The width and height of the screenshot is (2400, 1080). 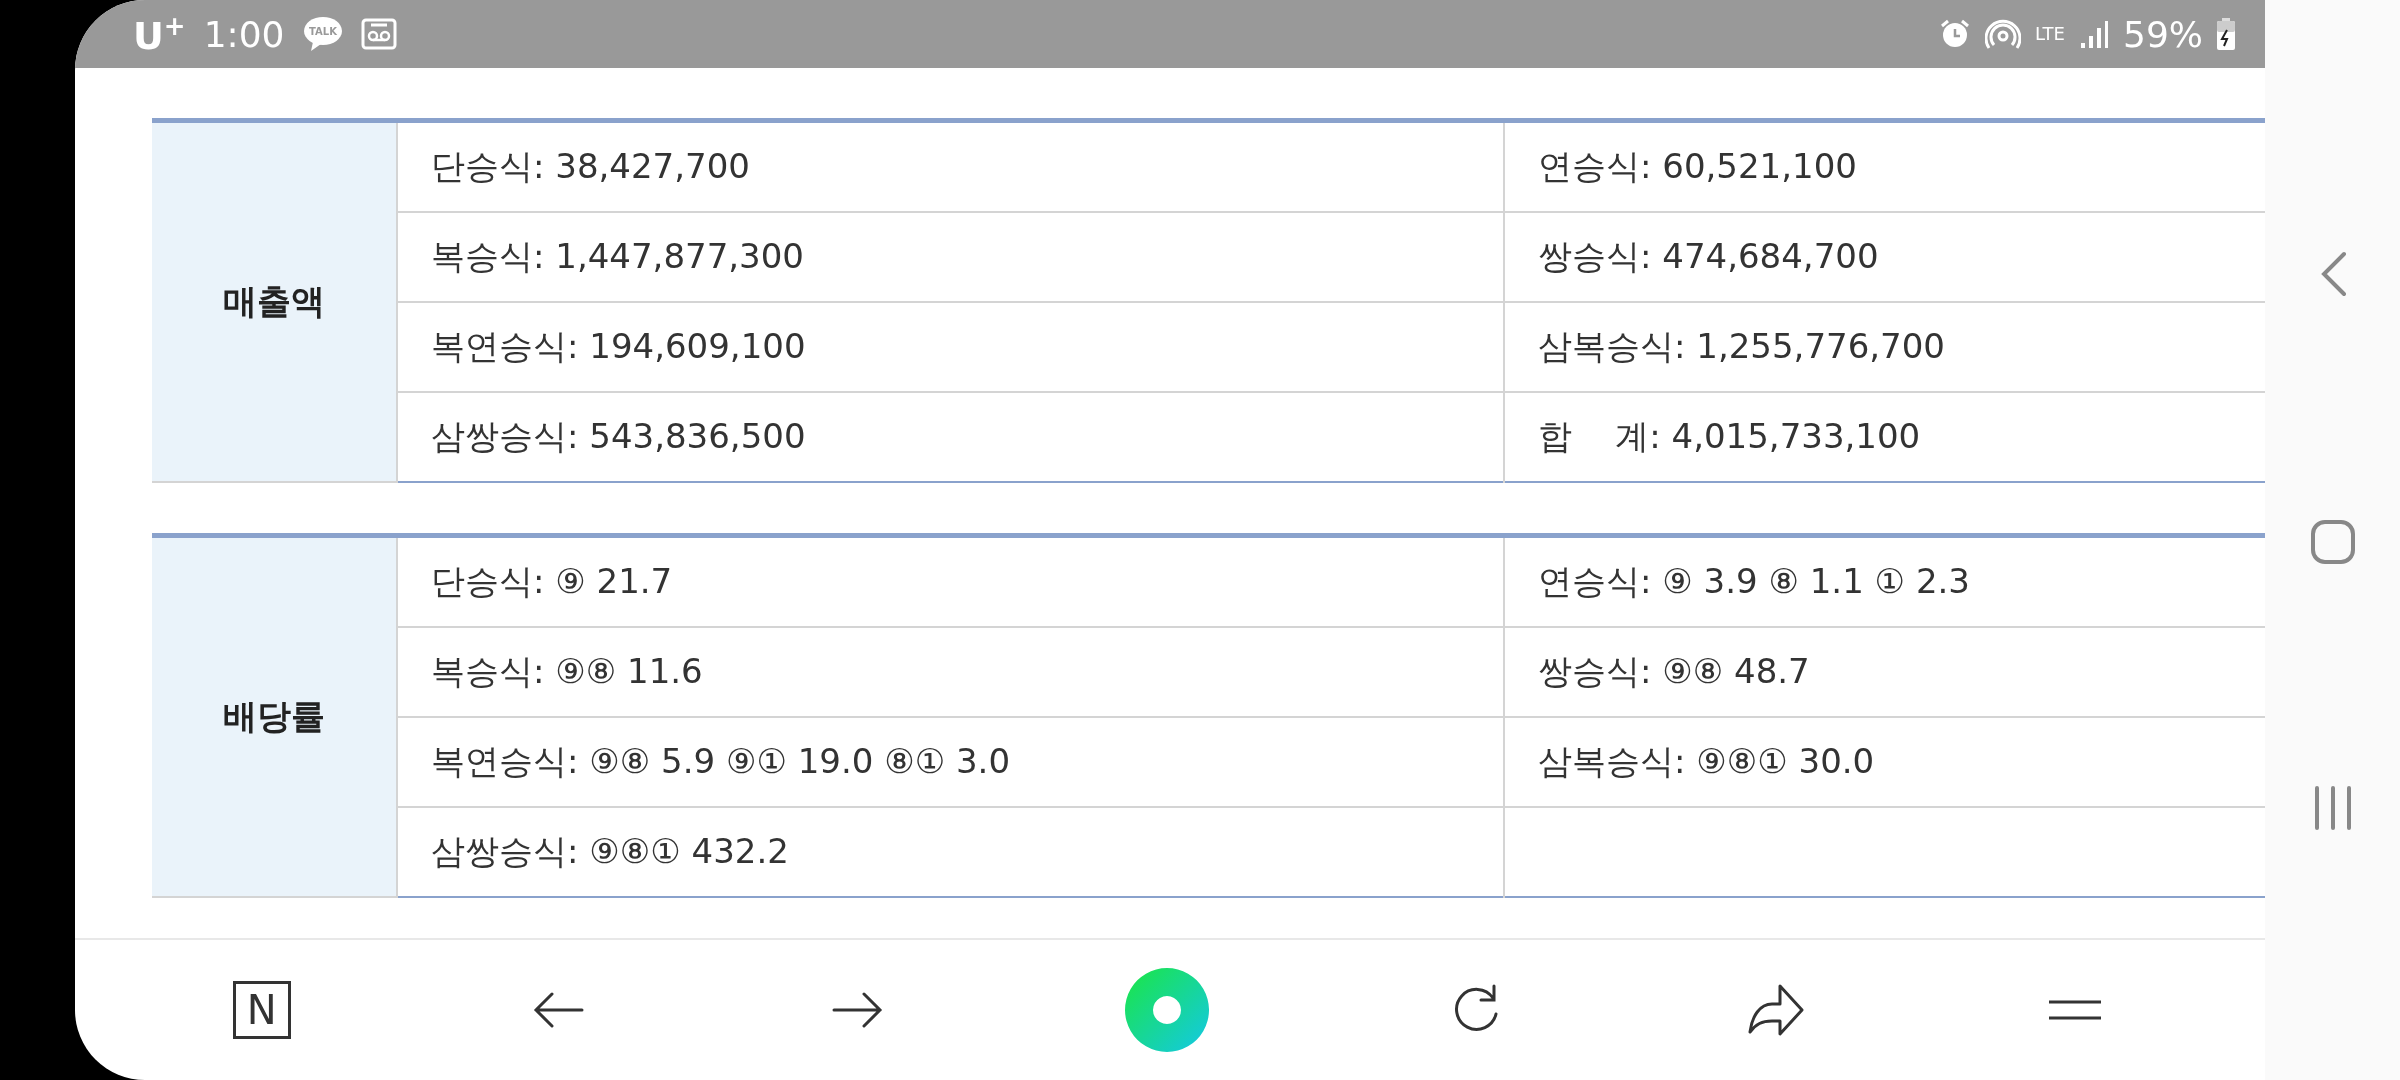 What do you see at coordinates (274, 716) in the screenshot?
I see `row-header-cell: 배당률` at bounding box center [274, 716].